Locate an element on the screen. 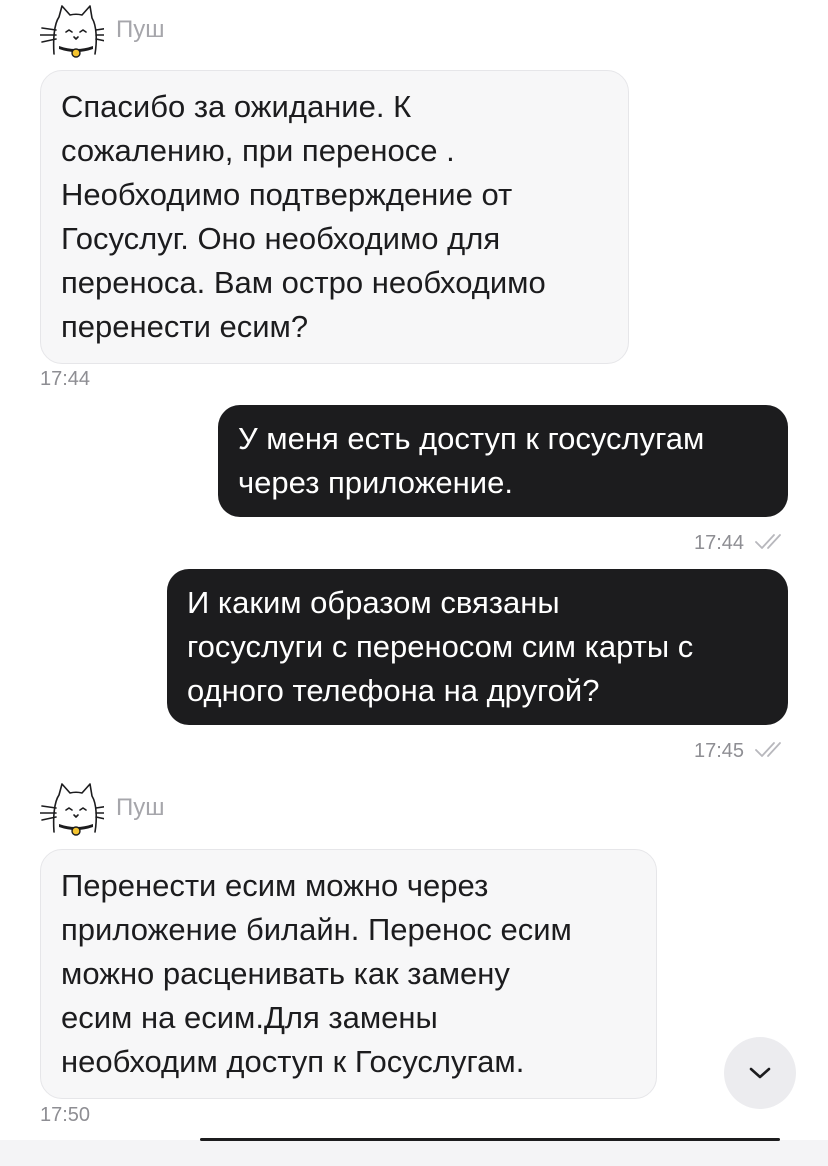 The image size is (828, 1166). message-line: Госуслуг. Оно необходимо для is located at coordinates (281, 238).